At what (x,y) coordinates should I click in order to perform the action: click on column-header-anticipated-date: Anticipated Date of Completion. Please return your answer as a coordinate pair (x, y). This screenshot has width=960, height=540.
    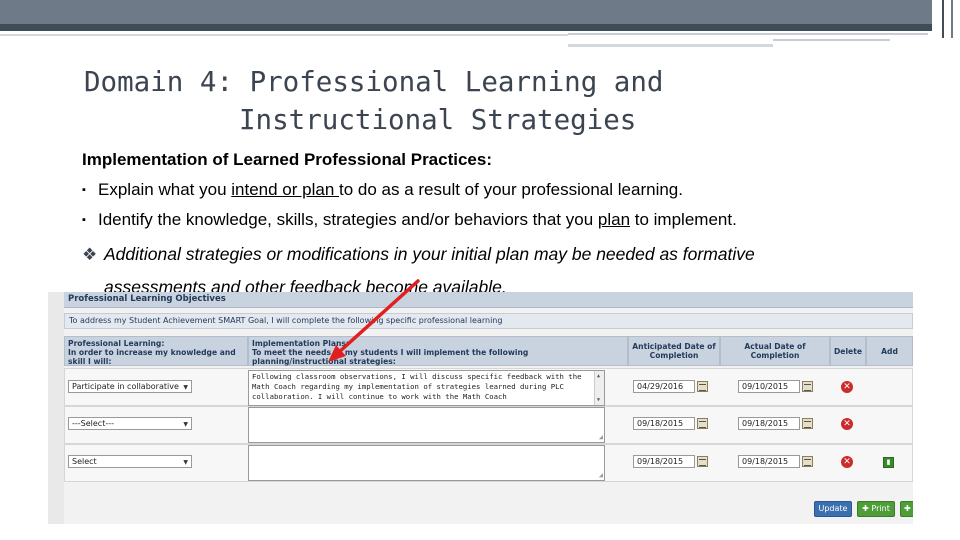
    Looking at the image, I should click on (674, 351).